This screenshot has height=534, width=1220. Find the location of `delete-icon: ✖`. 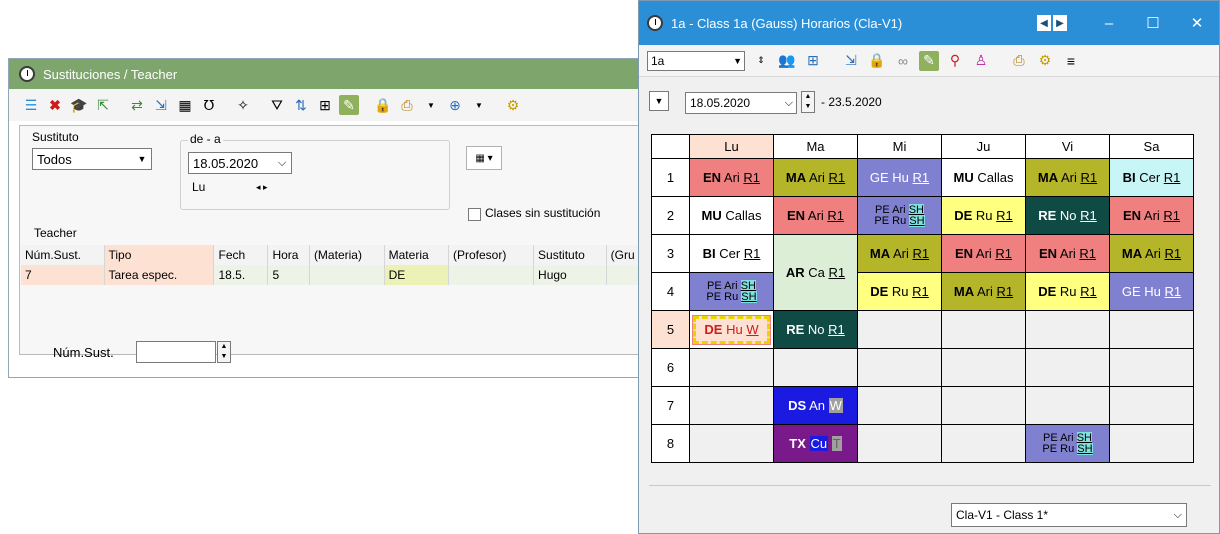

delete-icon: ✖ is located at coordinates (55, 105).